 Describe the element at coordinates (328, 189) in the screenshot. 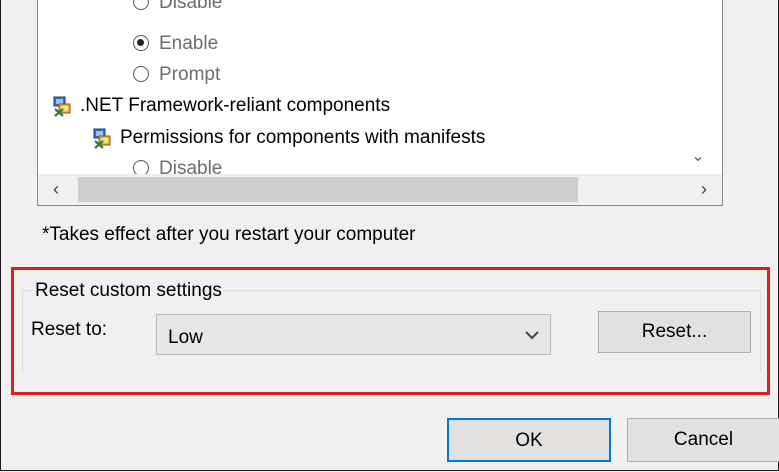

I see `scrollbar-thumb` at that location.